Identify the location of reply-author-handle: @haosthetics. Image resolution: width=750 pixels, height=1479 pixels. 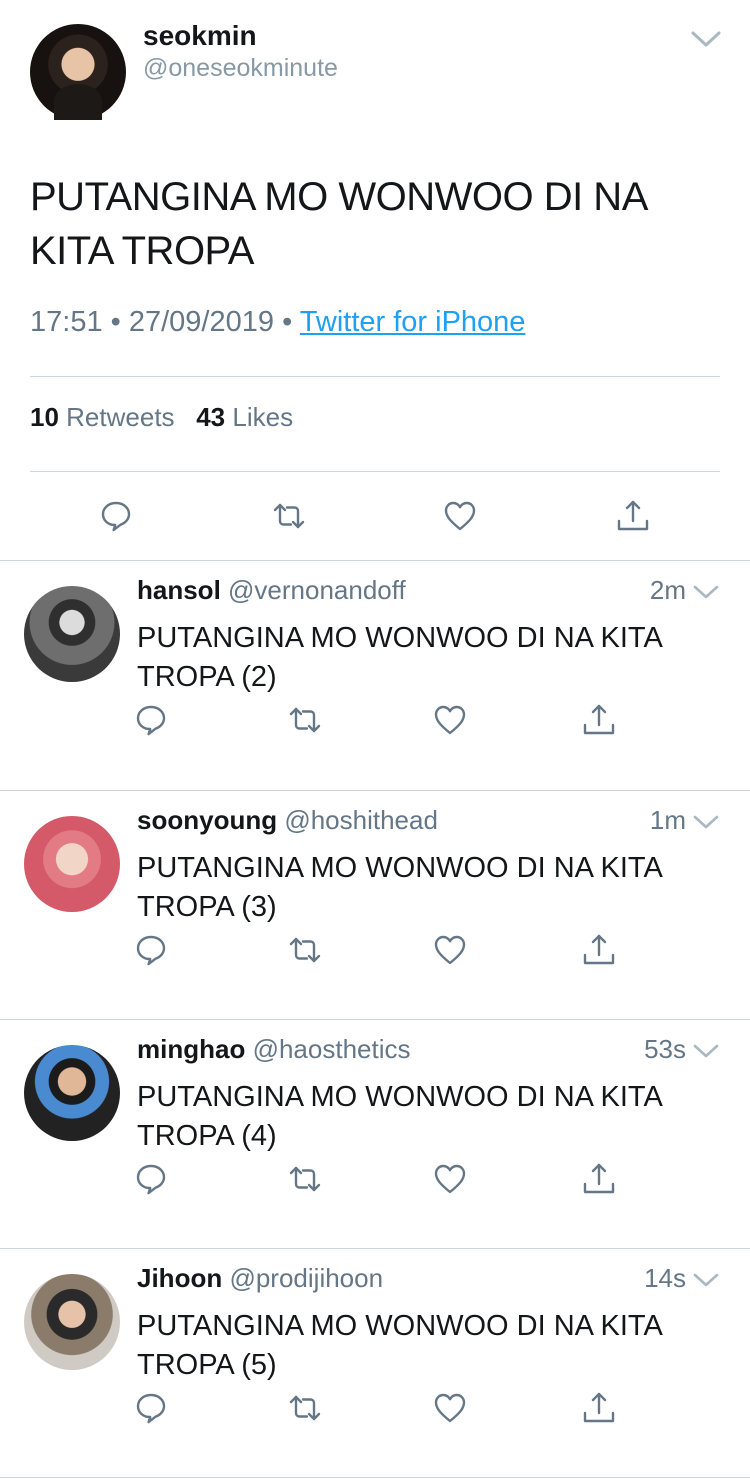
(332, 1049).